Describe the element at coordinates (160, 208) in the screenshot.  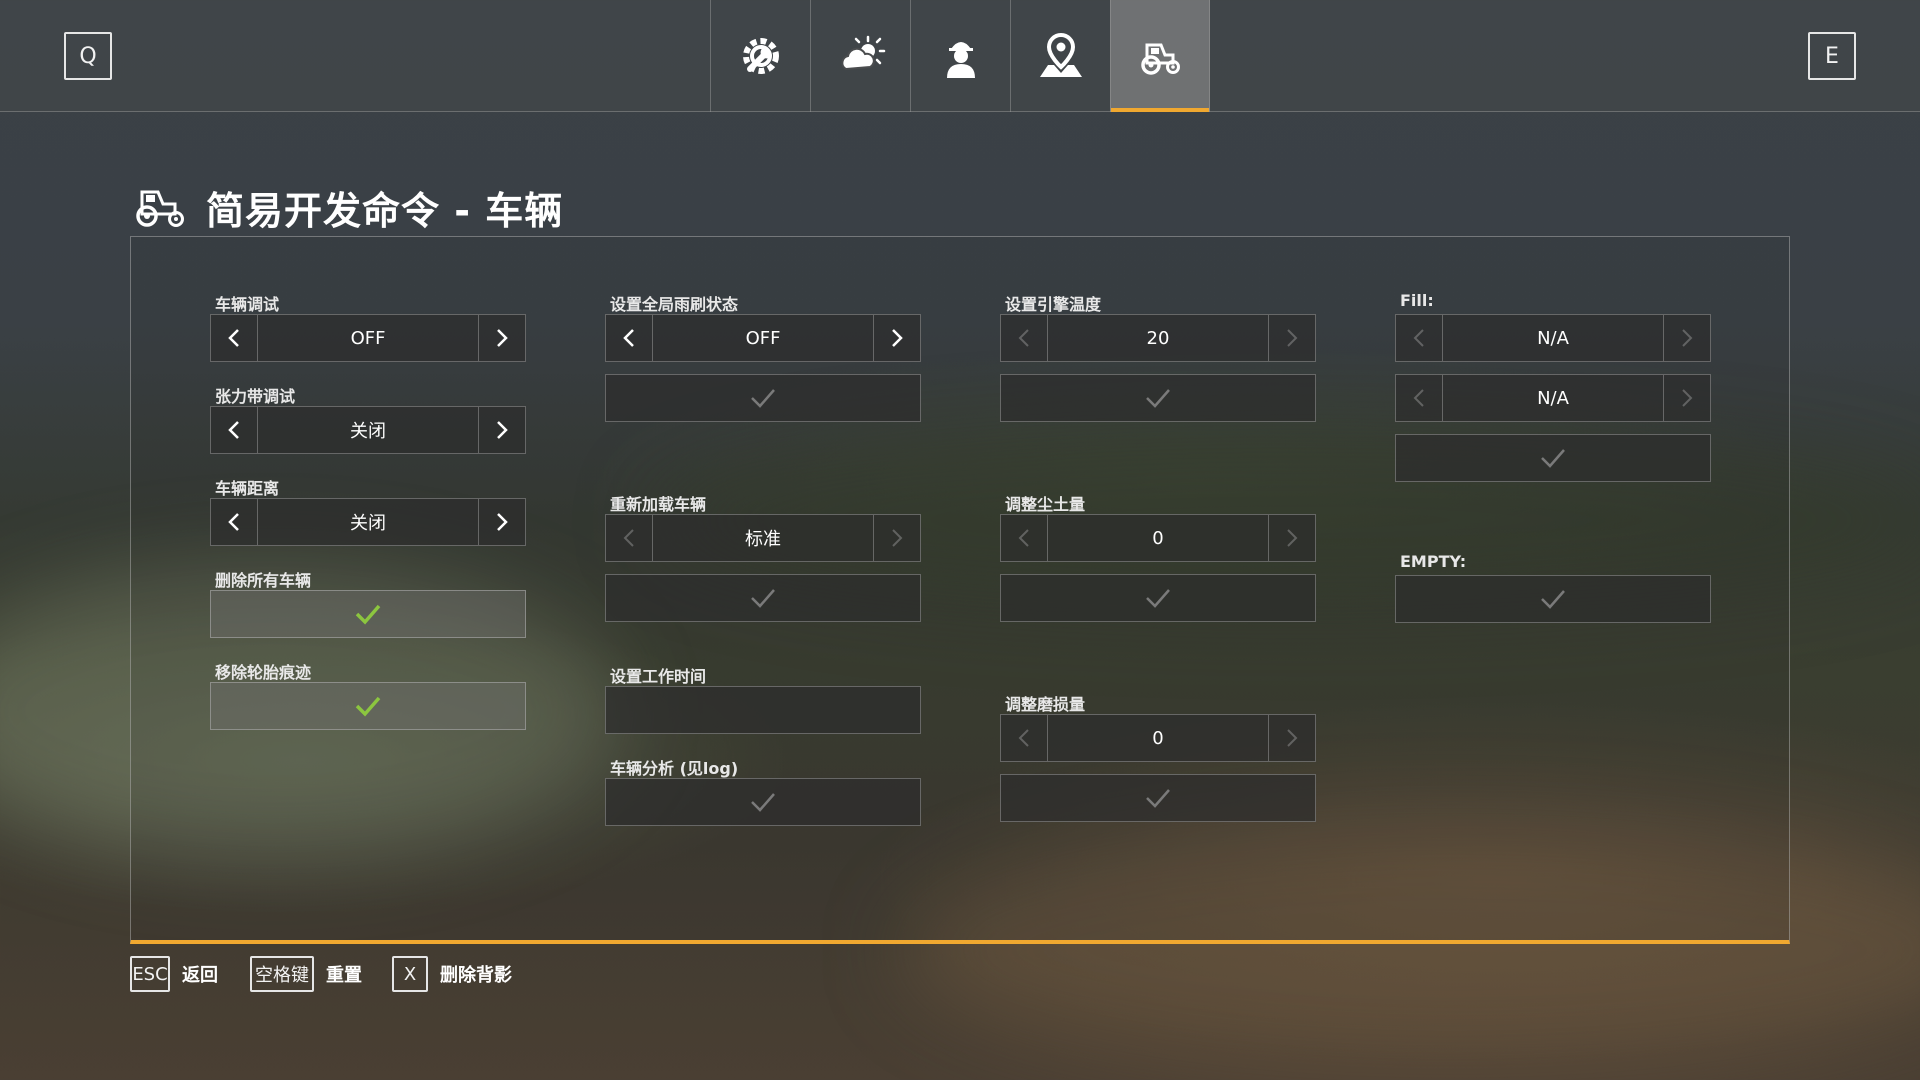
I see `tractor-icon` at that location.